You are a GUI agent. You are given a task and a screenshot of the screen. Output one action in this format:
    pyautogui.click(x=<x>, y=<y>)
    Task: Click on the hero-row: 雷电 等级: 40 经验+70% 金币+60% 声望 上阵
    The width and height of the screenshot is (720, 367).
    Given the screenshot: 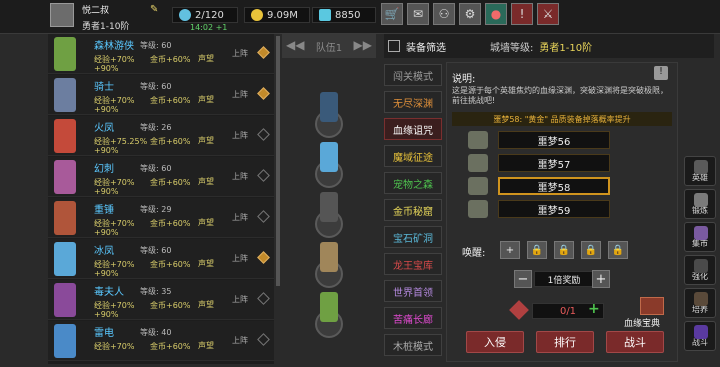 What is the action you would take?
    pyautogui.click(x=161, y=341)
    